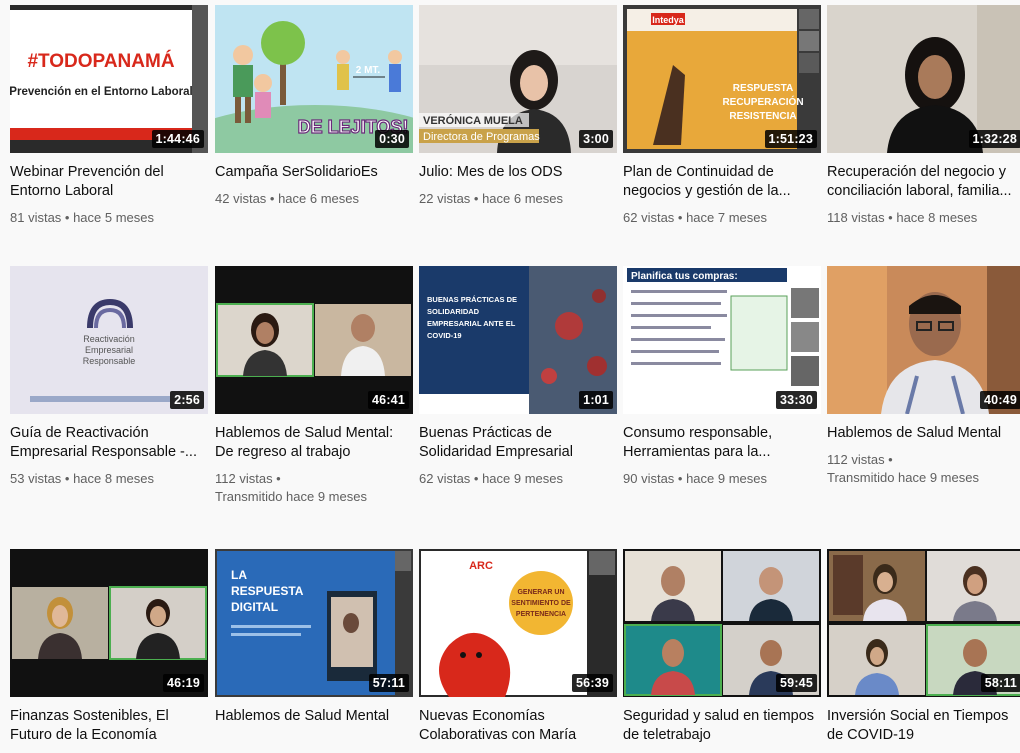 The width and height of the screenshot is (1020, 753). What do you see at coordinates (178, 139) in the screenshot?
I see `video-duration: 1:44:46` at bounding box center [178, 139].